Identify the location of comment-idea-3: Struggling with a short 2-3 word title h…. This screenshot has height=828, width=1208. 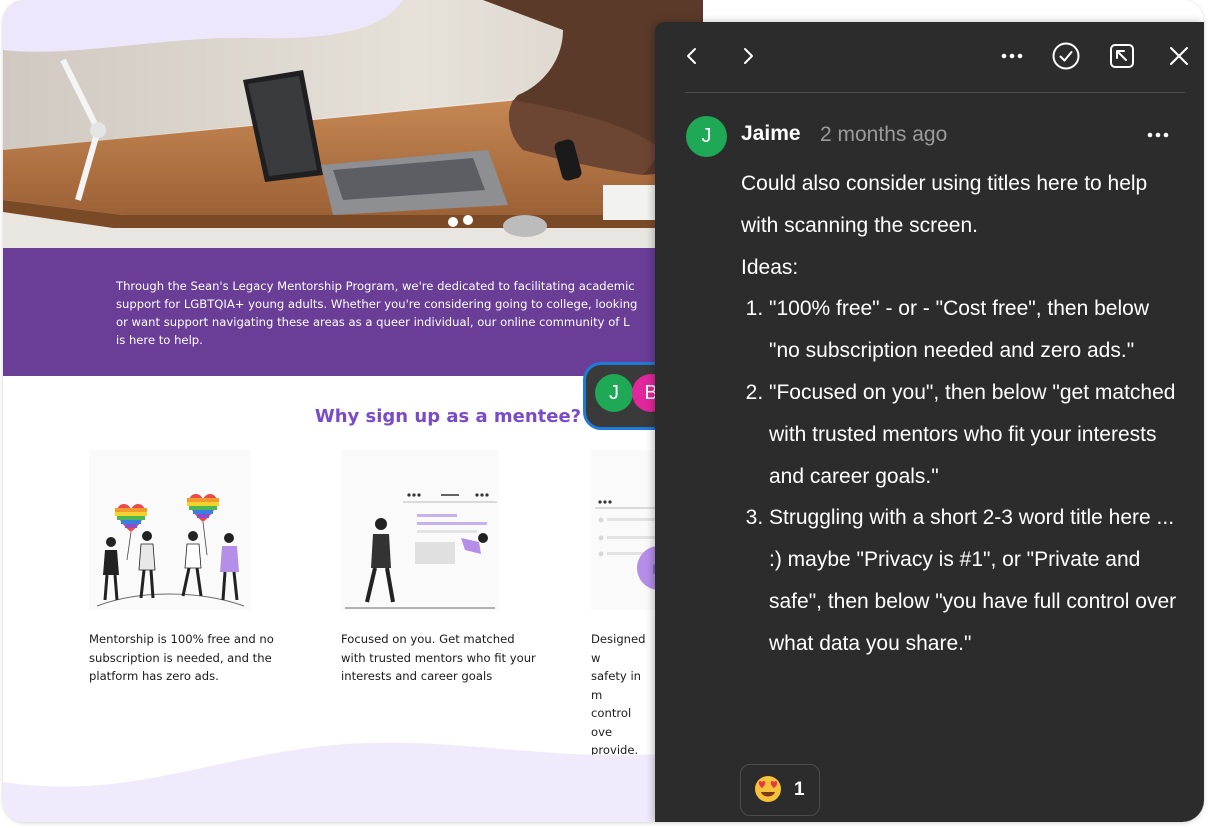
(975, 580).